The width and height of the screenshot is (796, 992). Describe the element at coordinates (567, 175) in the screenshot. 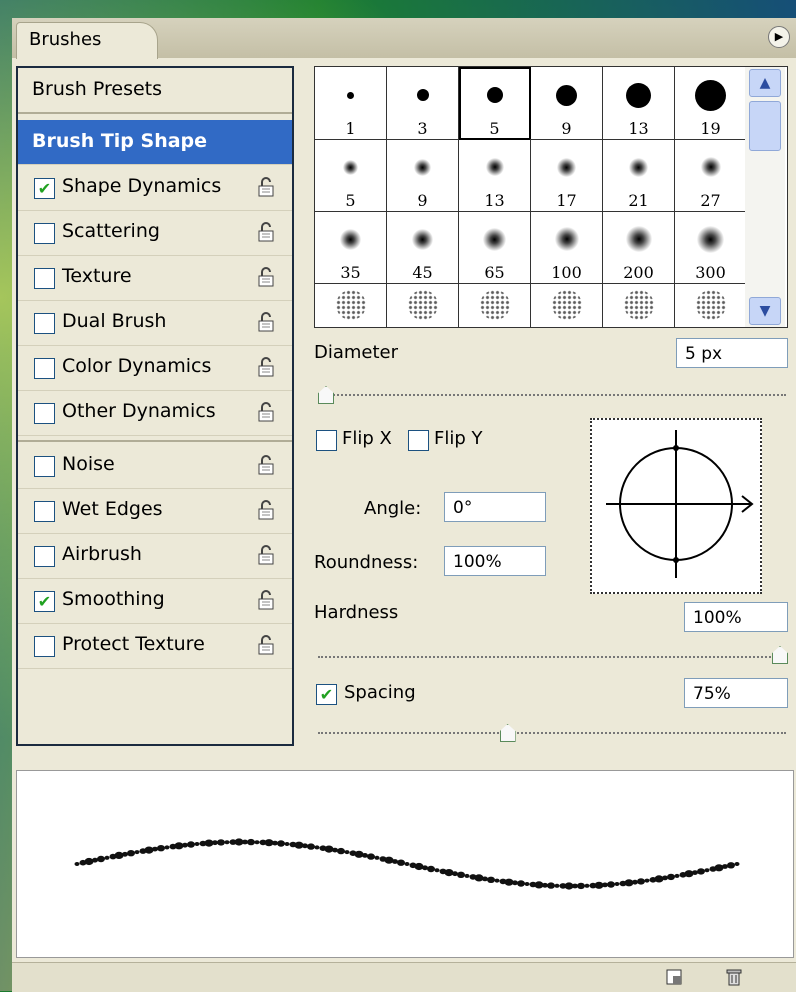

I see `brush-preset-cell: 17` at that location.